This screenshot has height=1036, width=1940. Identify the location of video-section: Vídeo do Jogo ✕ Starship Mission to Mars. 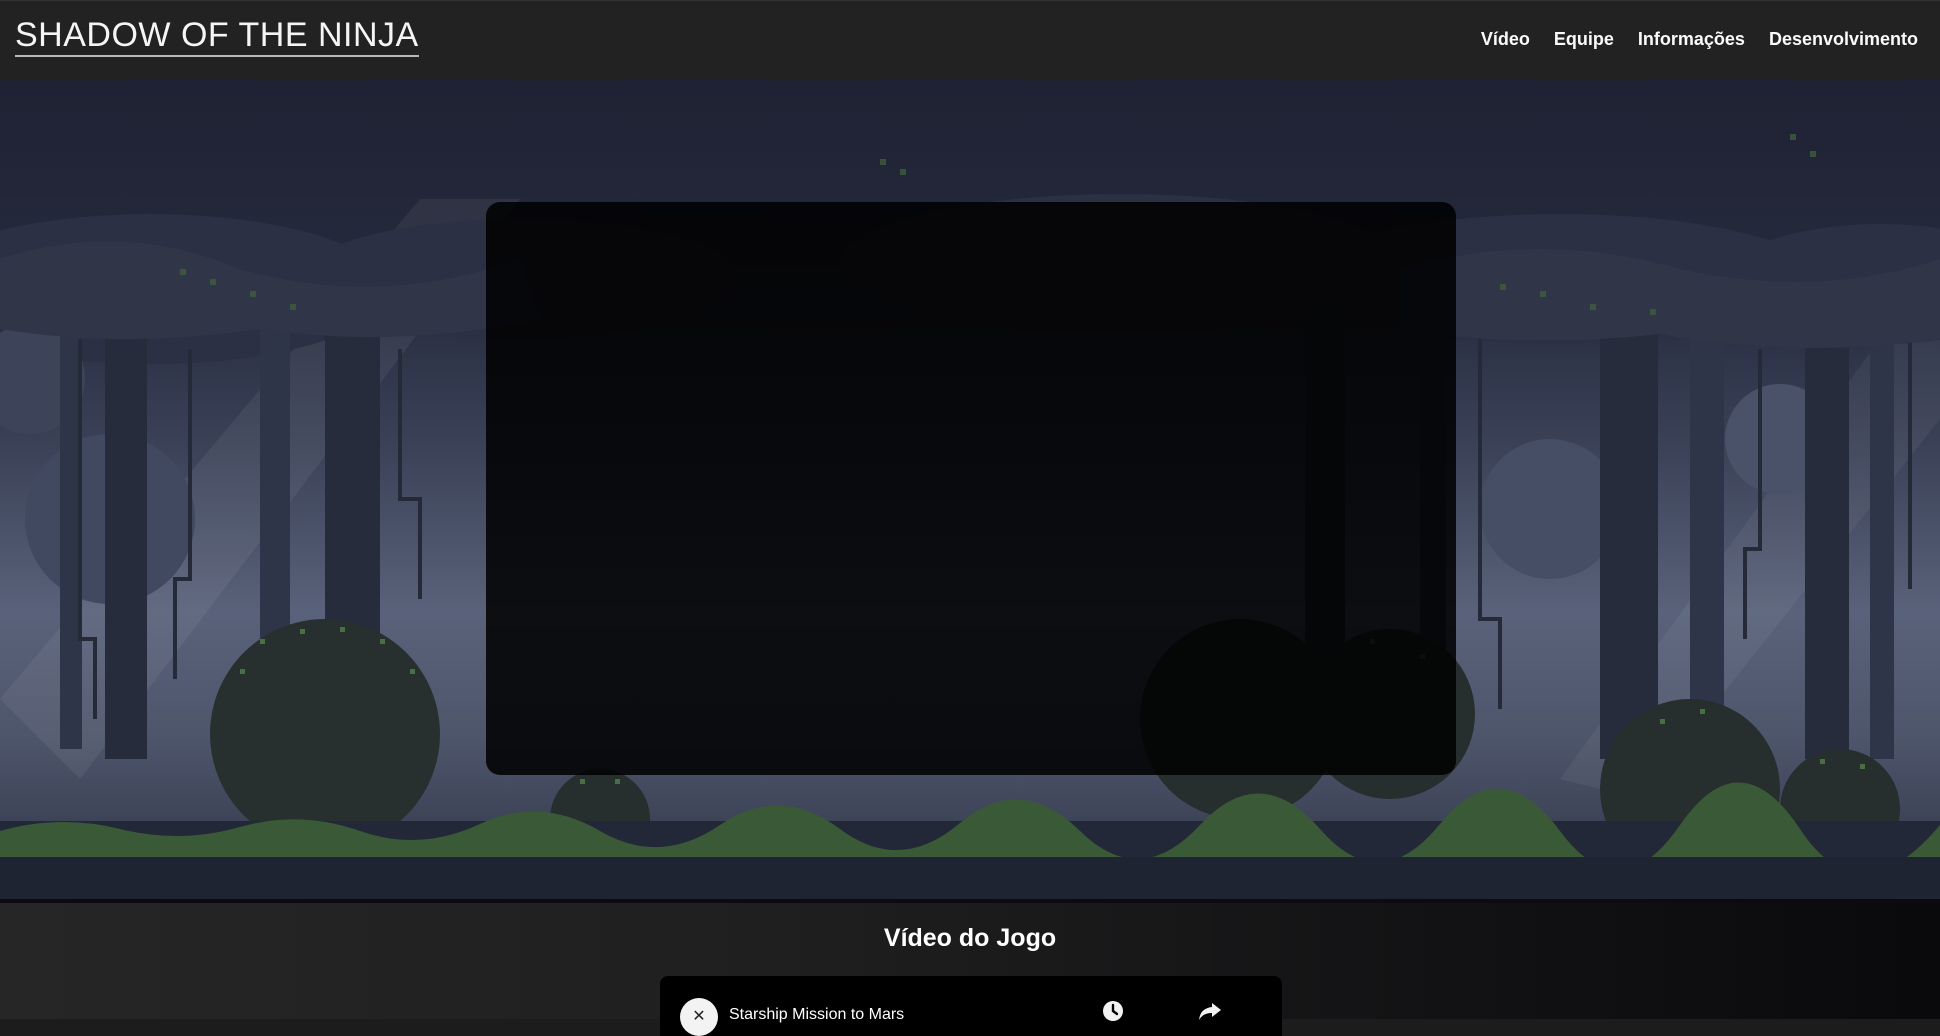
(970, 969).